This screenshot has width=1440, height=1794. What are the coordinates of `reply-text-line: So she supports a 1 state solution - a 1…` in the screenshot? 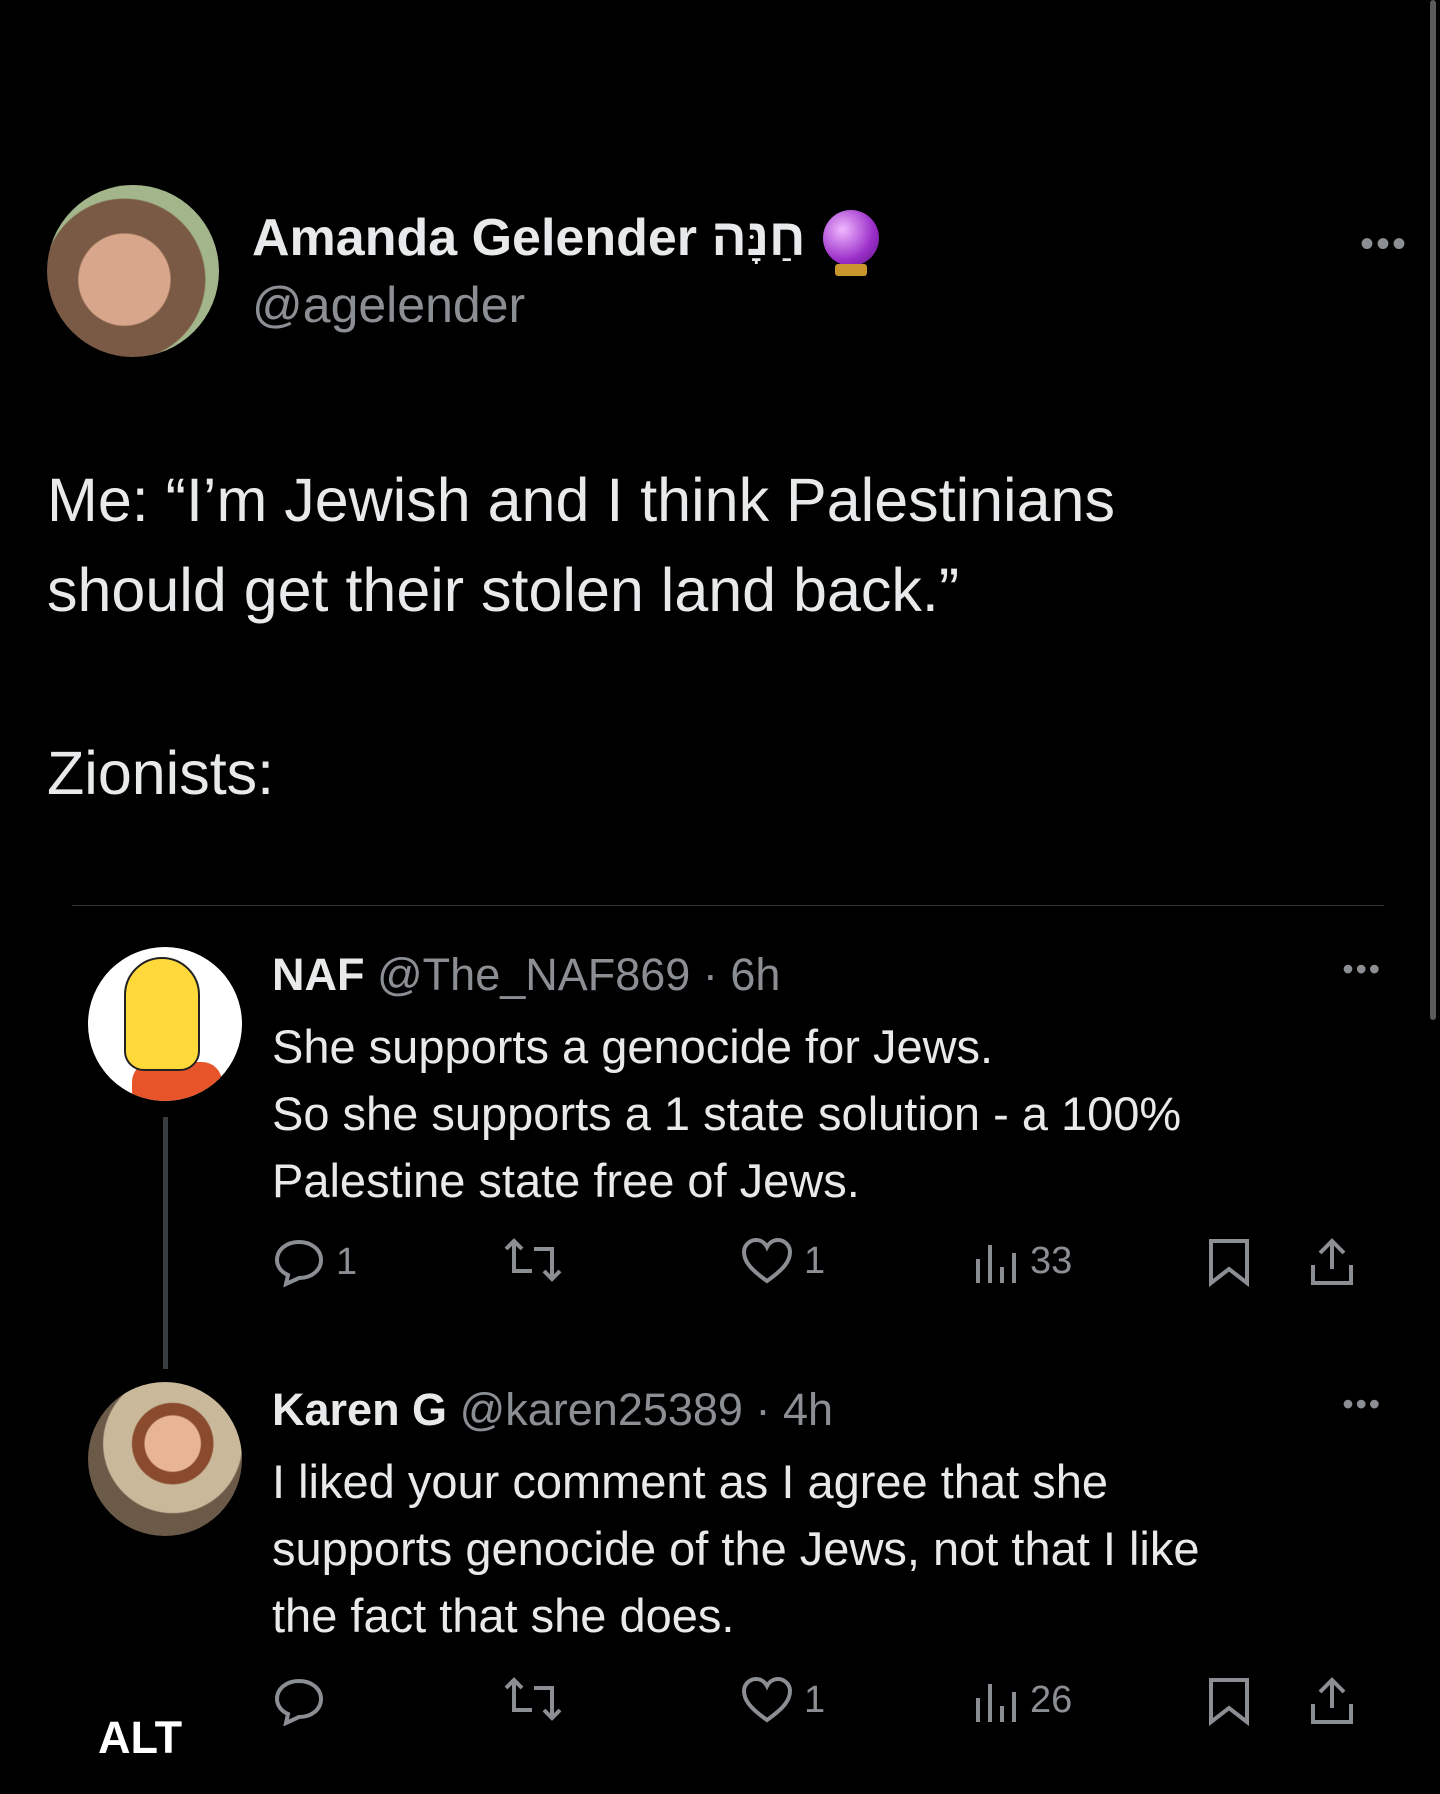 It's located at (727, 1113).